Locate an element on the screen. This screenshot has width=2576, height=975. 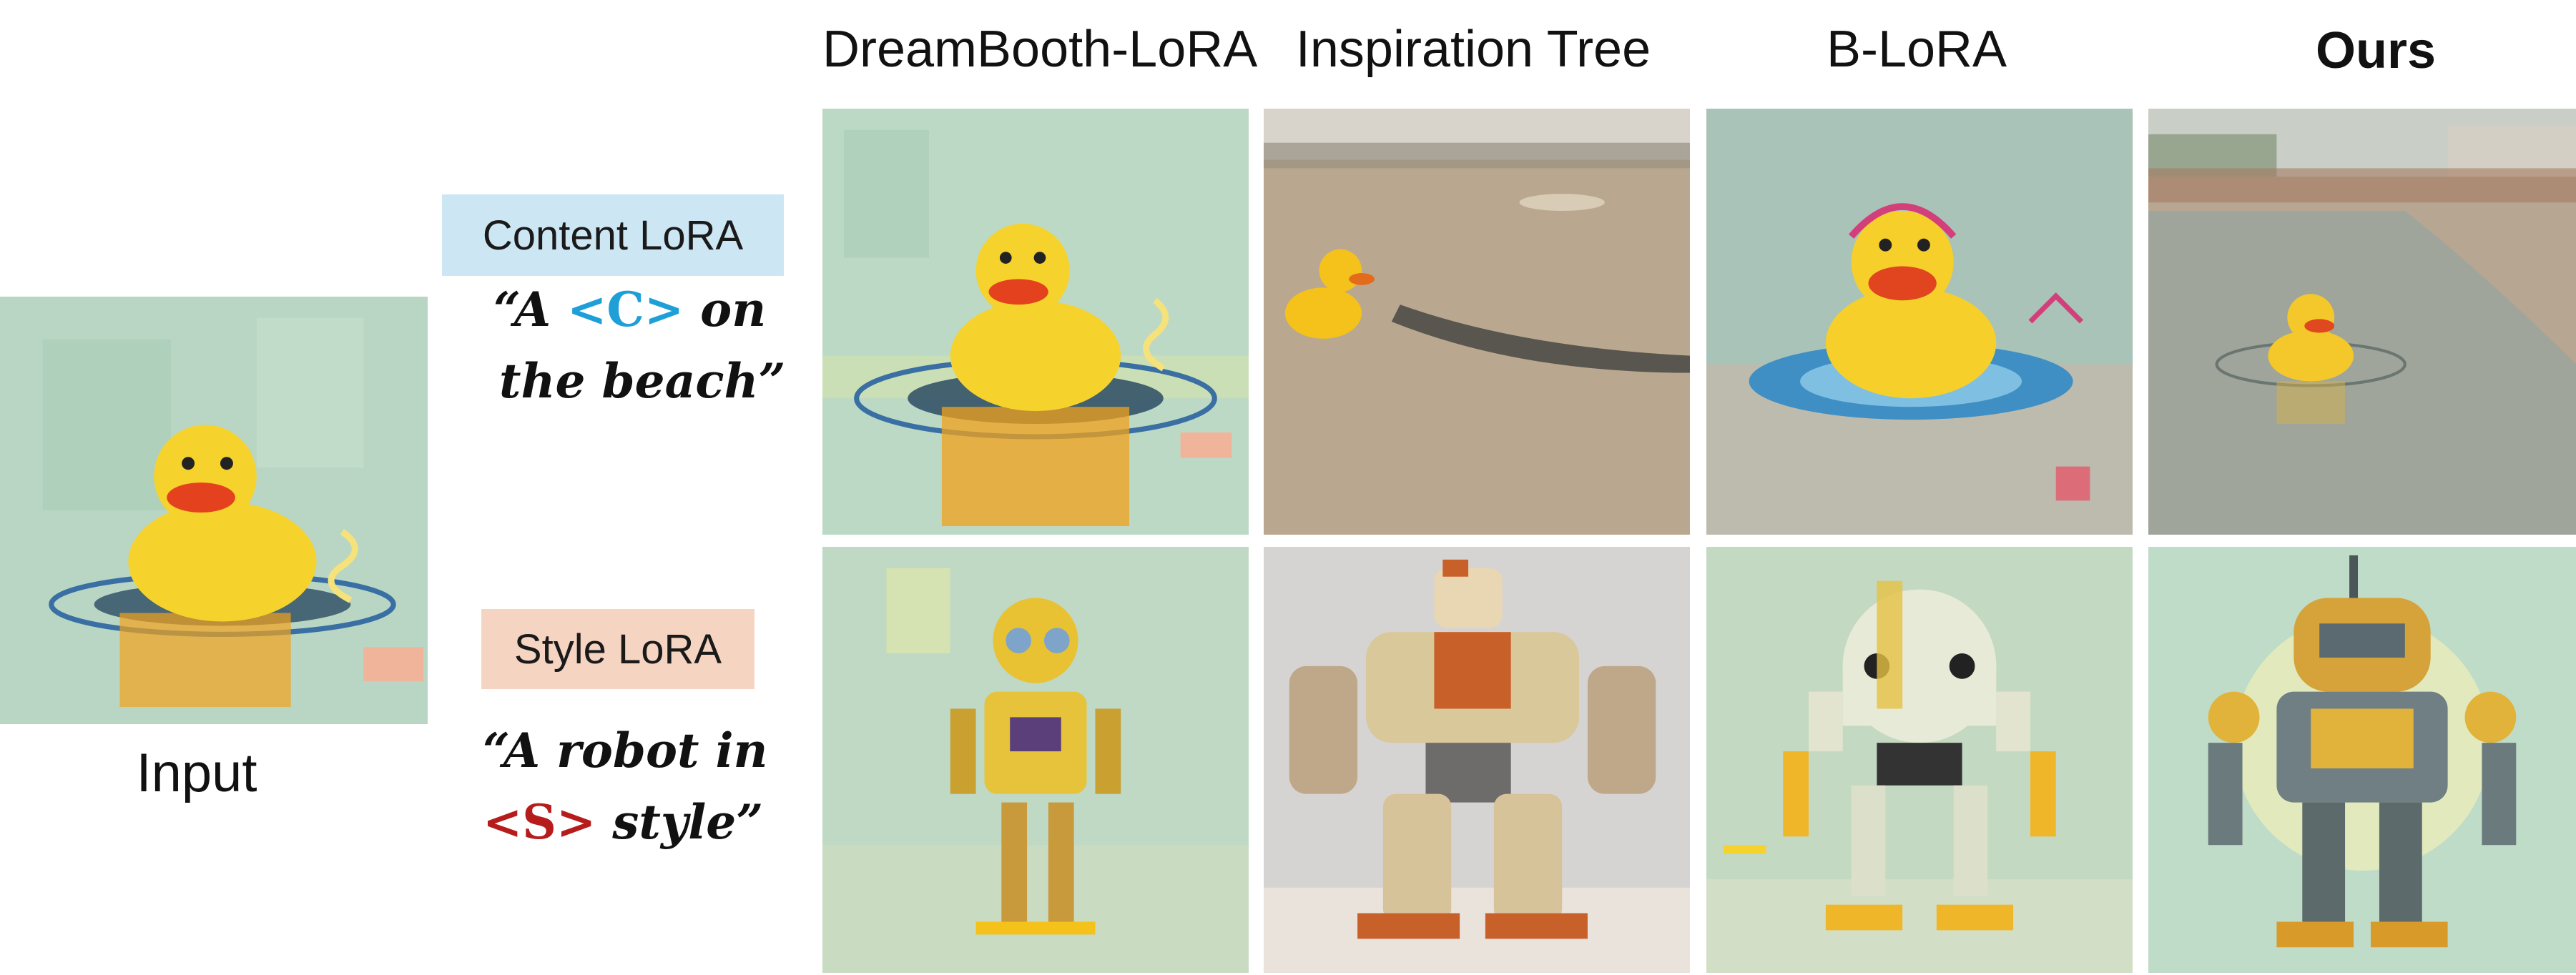
style-lora-label: Style LoRA is located at coordinates (617, 649).